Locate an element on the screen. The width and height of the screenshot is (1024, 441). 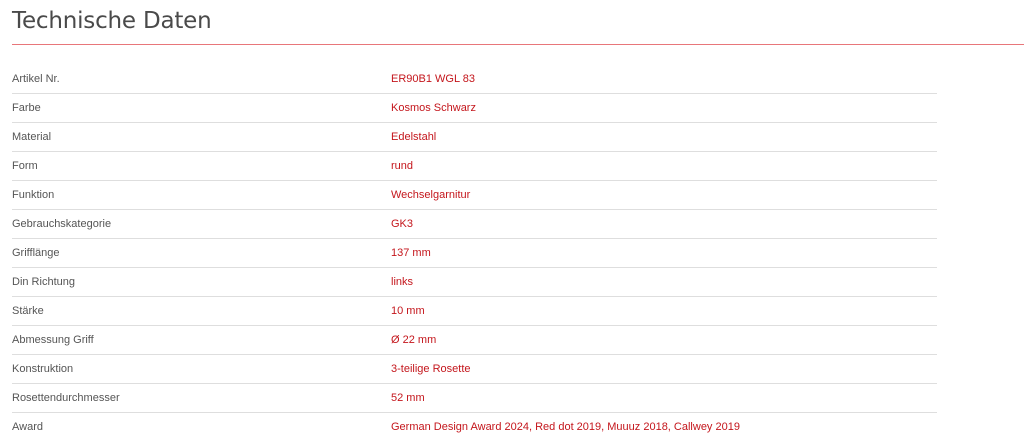
table-row: Funktion Wechselgarnitur is located at coordinates (474, 195).